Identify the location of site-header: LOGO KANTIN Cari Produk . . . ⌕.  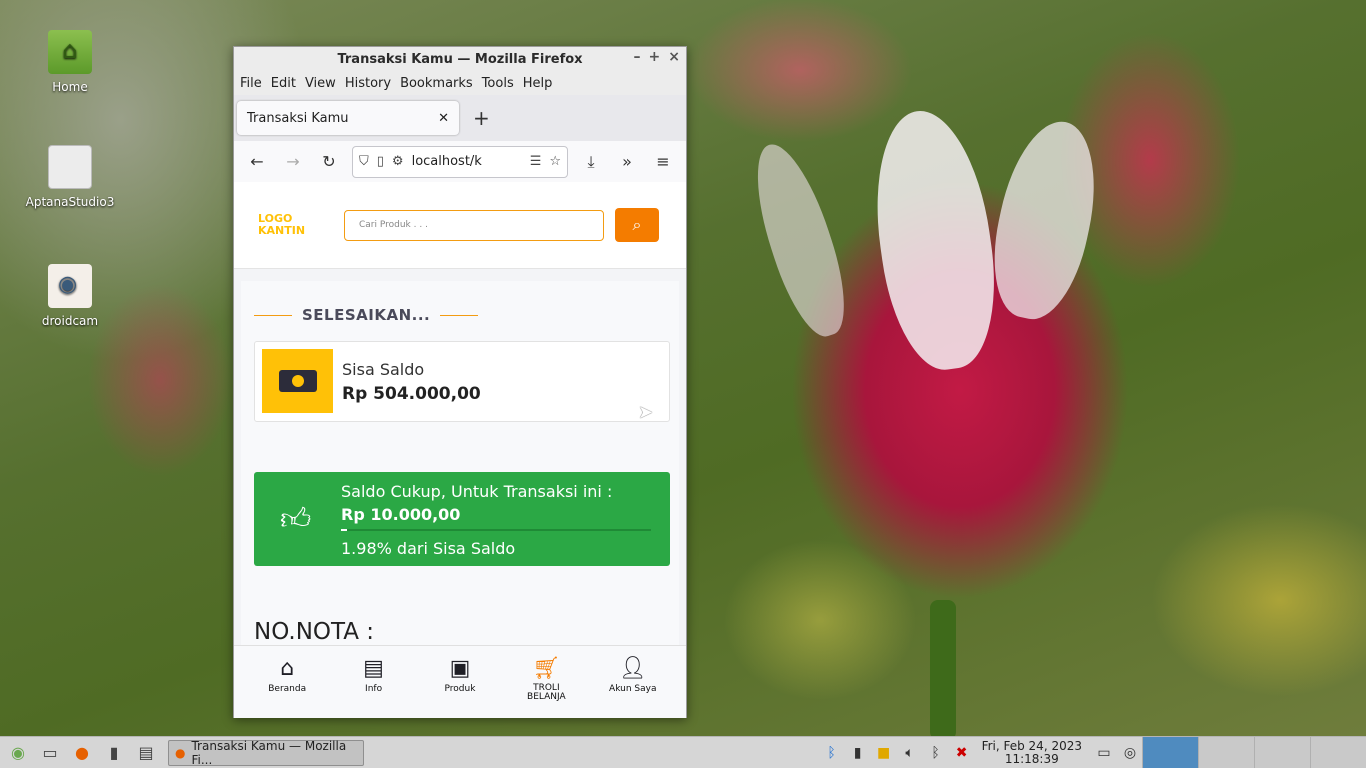
(460, 225).